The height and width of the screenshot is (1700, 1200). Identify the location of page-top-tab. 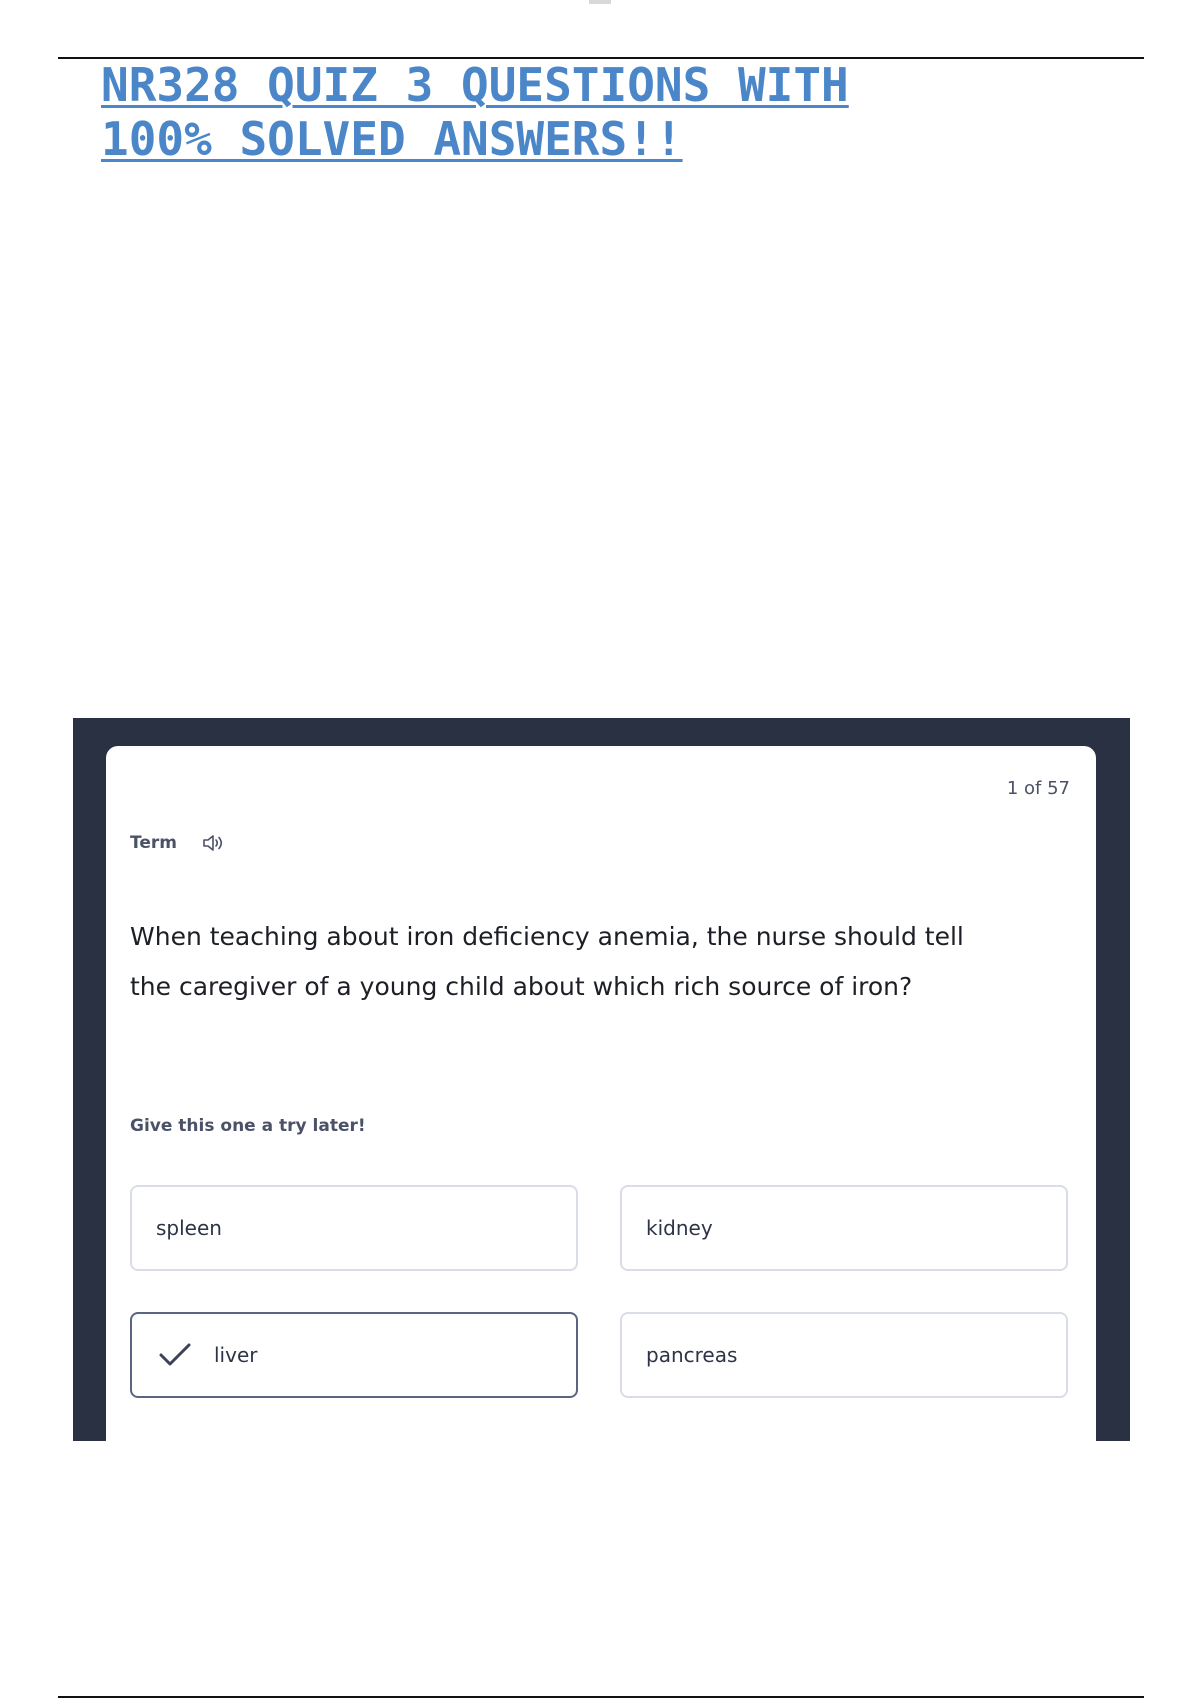
(600, 2).